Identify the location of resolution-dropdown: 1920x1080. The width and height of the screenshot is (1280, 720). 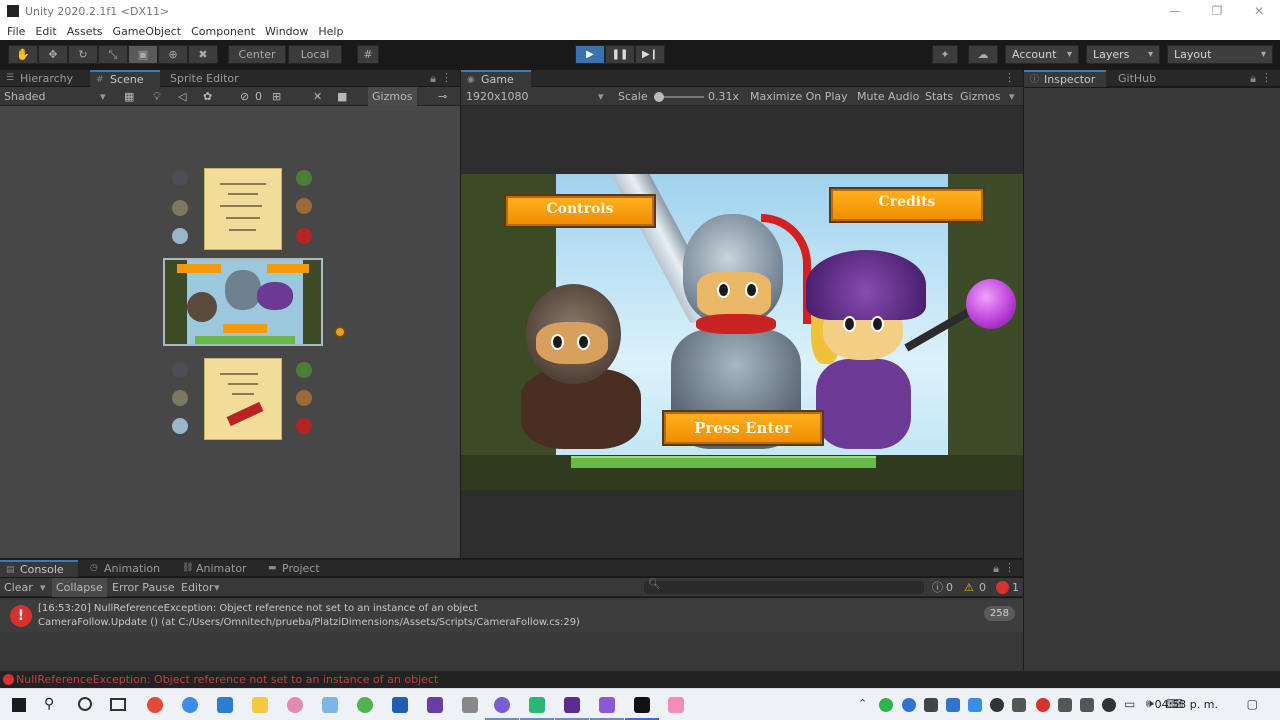
(497, 96).